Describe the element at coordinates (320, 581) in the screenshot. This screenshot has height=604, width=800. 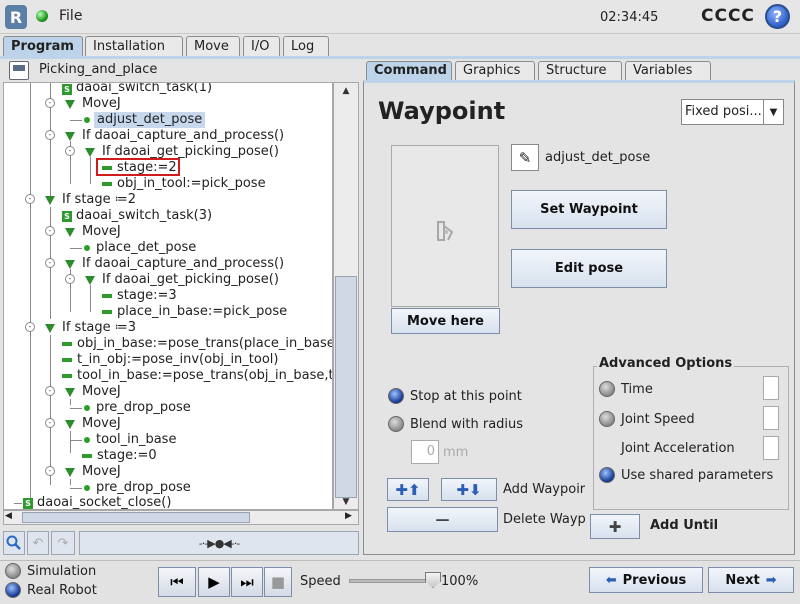
I see `speed-label: Speed` at that location.